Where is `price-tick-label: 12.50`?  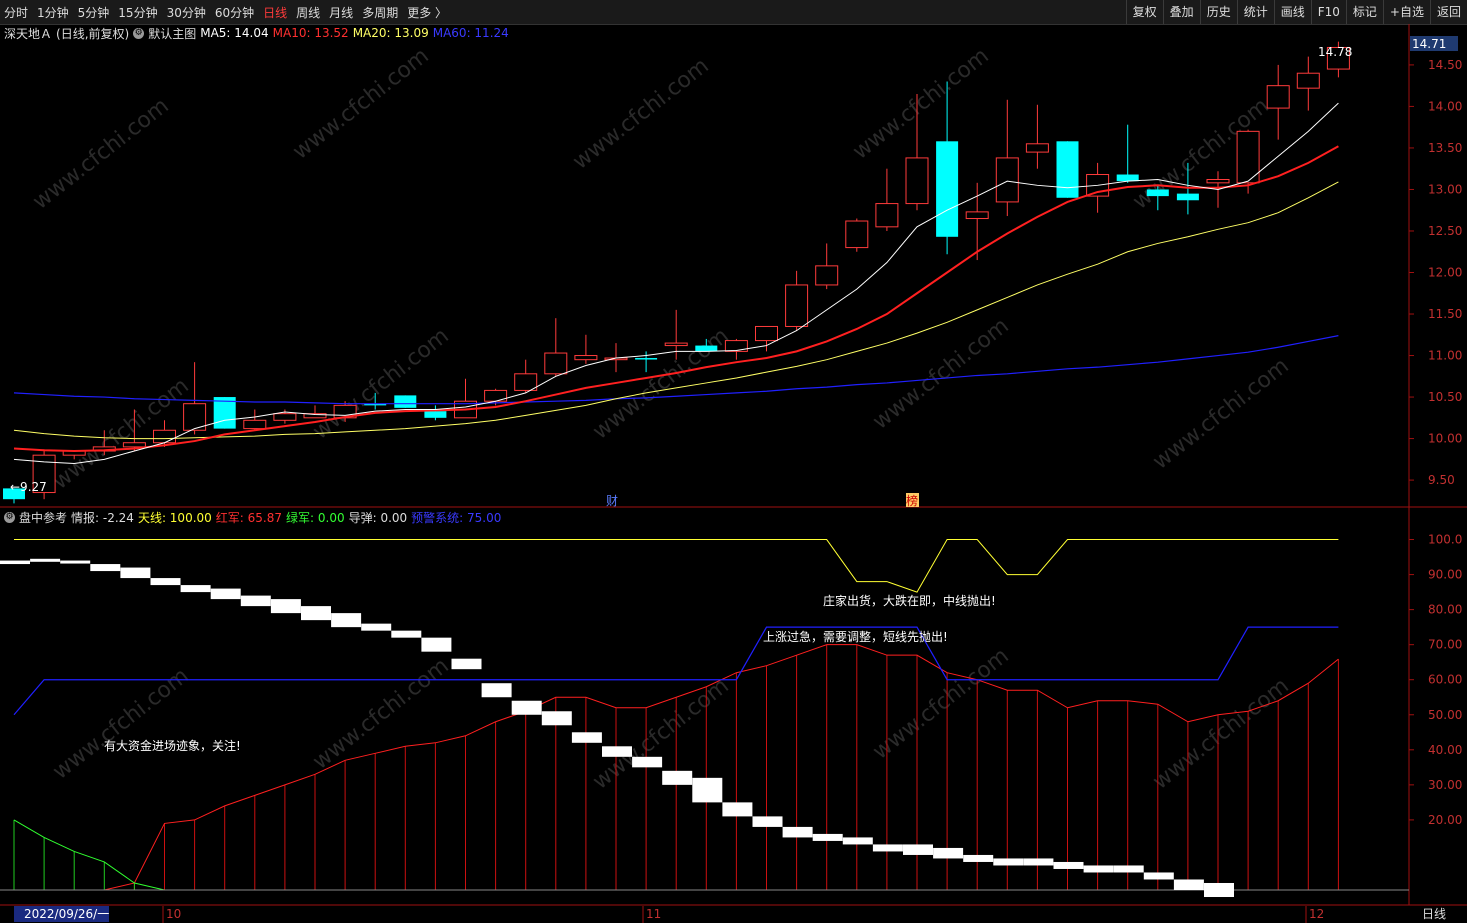 price-tick-label: 12.50 is located at coordinates (1445, 231).